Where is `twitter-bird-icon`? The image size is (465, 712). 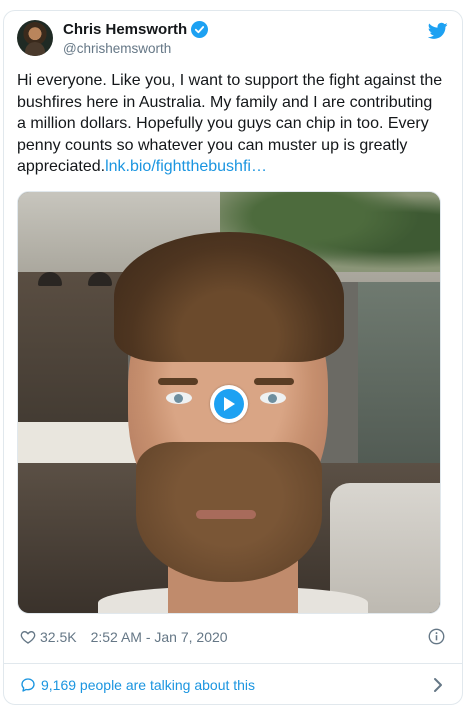
twitter-bird-icon is located at coordinates (438, 31).